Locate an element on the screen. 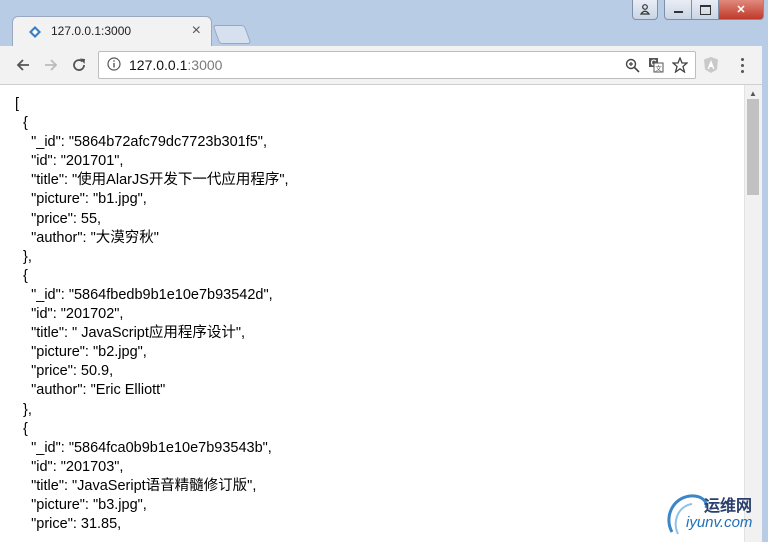 This screenshot has height=542, width=768. maximize-icon is located at coordinates (705, 9).